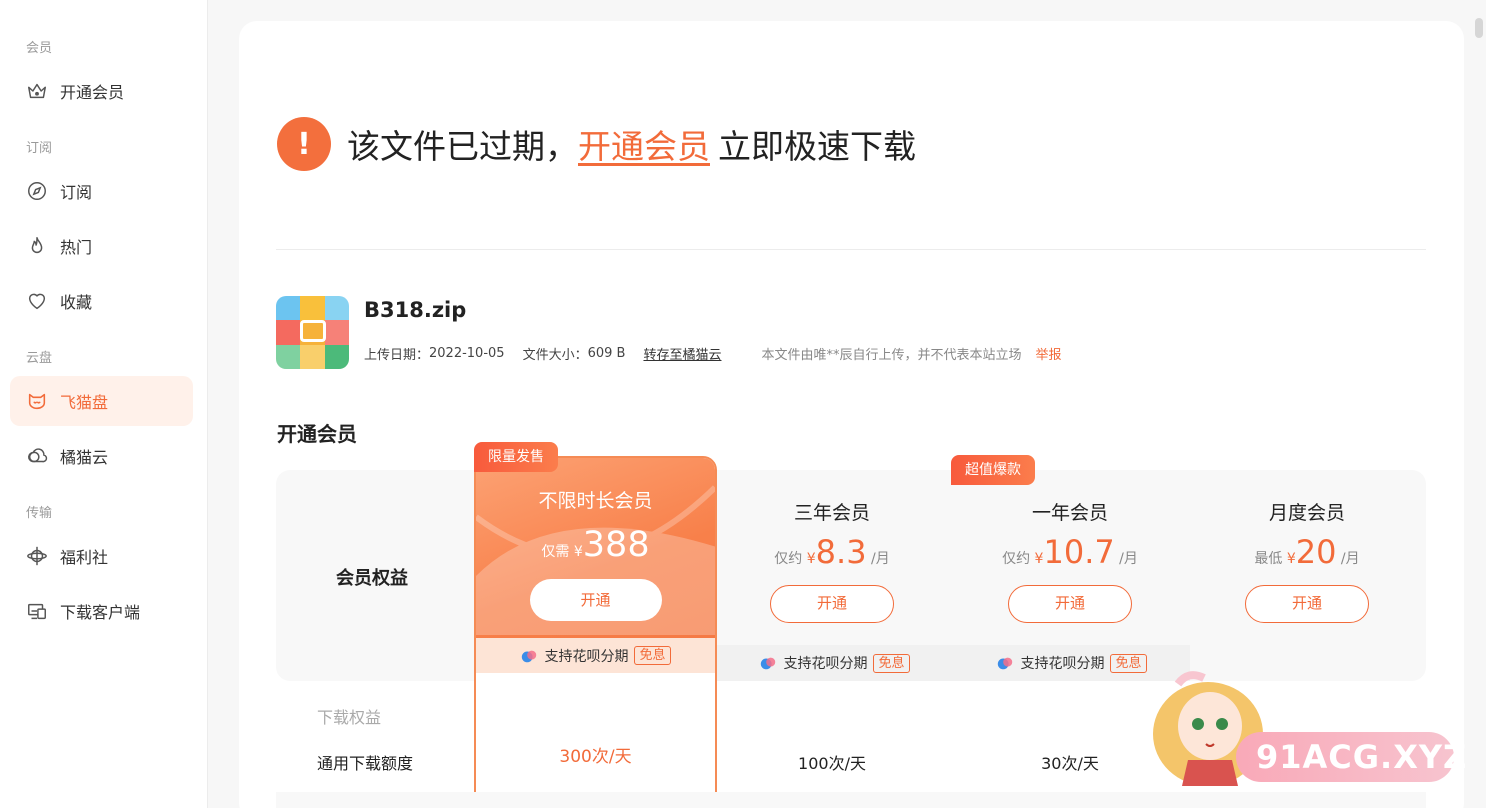 Image resolution: width=1486 pixels, height=808 pixels. I want to click on one-year-quota: 30次/天, so click(1070, 763).